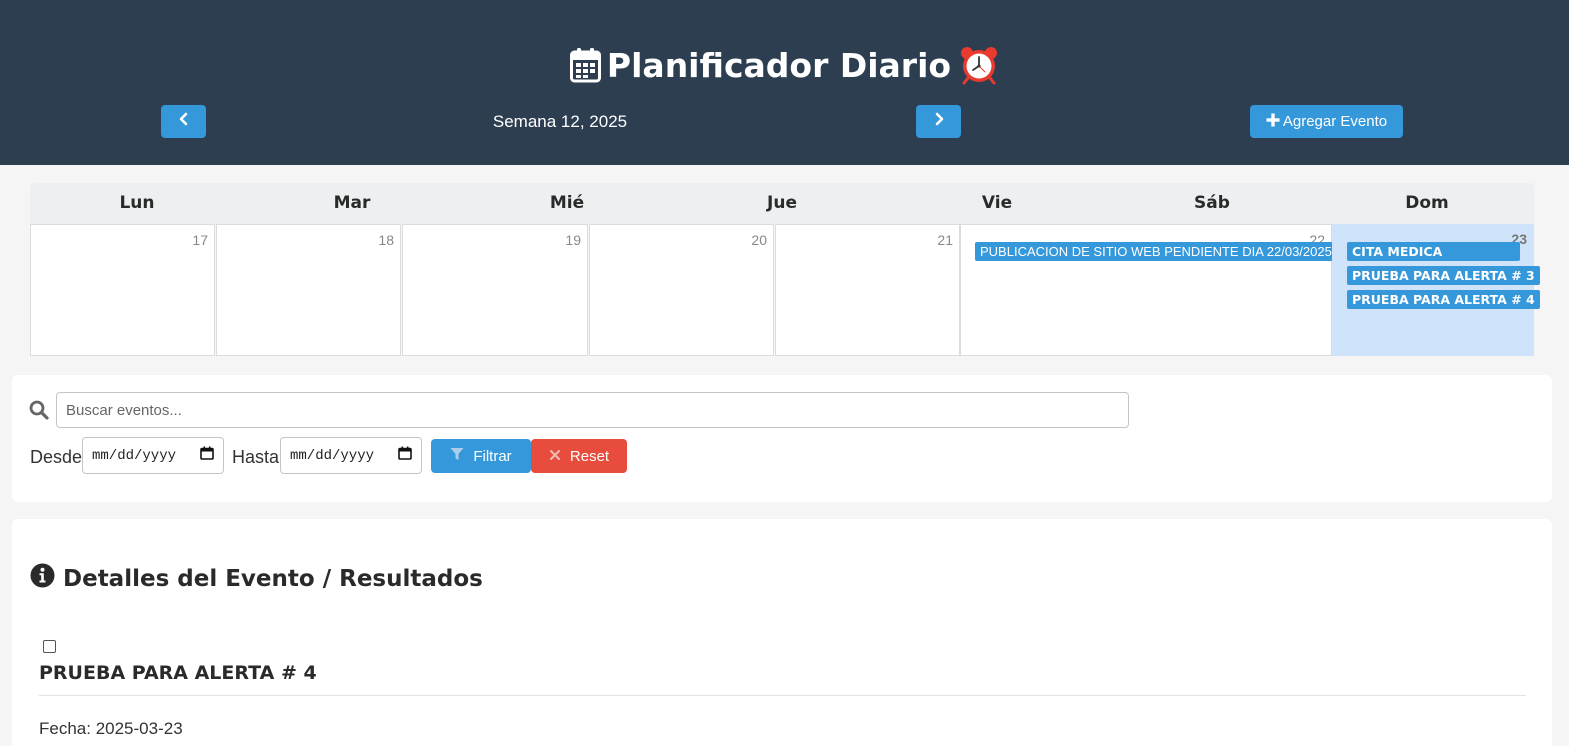  I want to click on day-cell-21: 21, so click(867, 290).